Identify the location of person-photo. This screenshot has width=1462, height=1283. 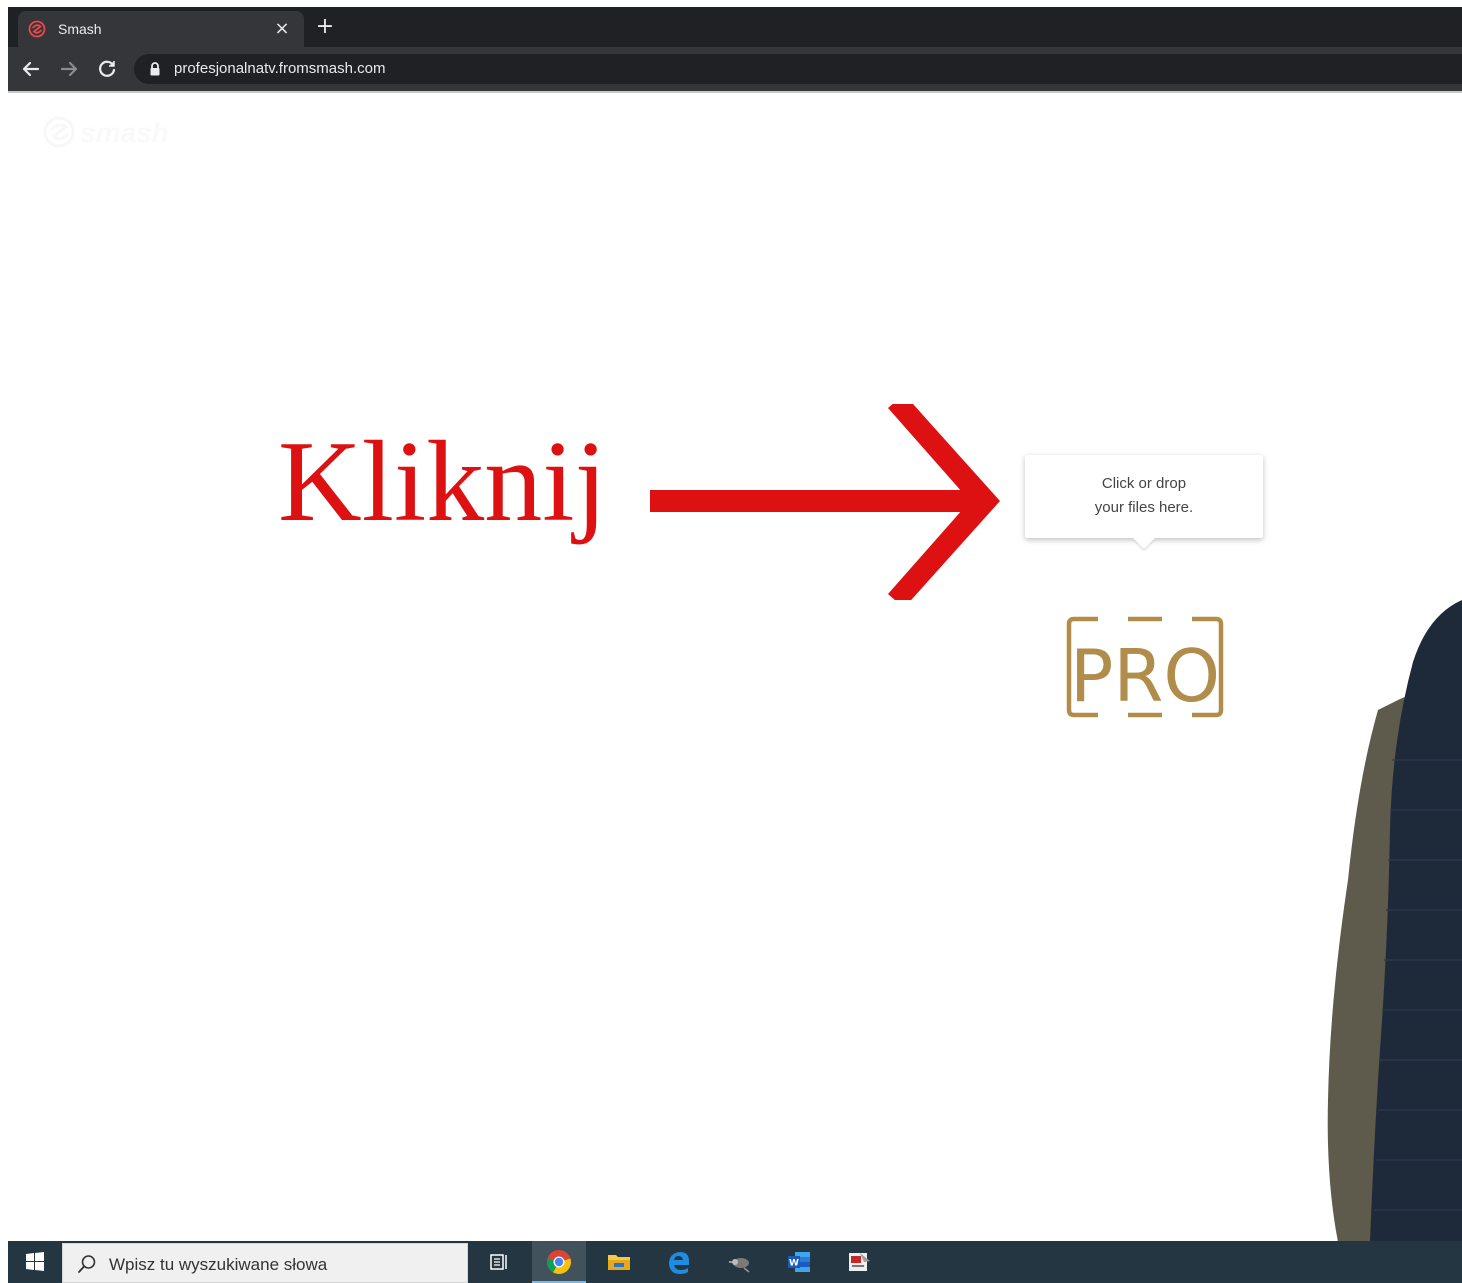
(1394, 921).